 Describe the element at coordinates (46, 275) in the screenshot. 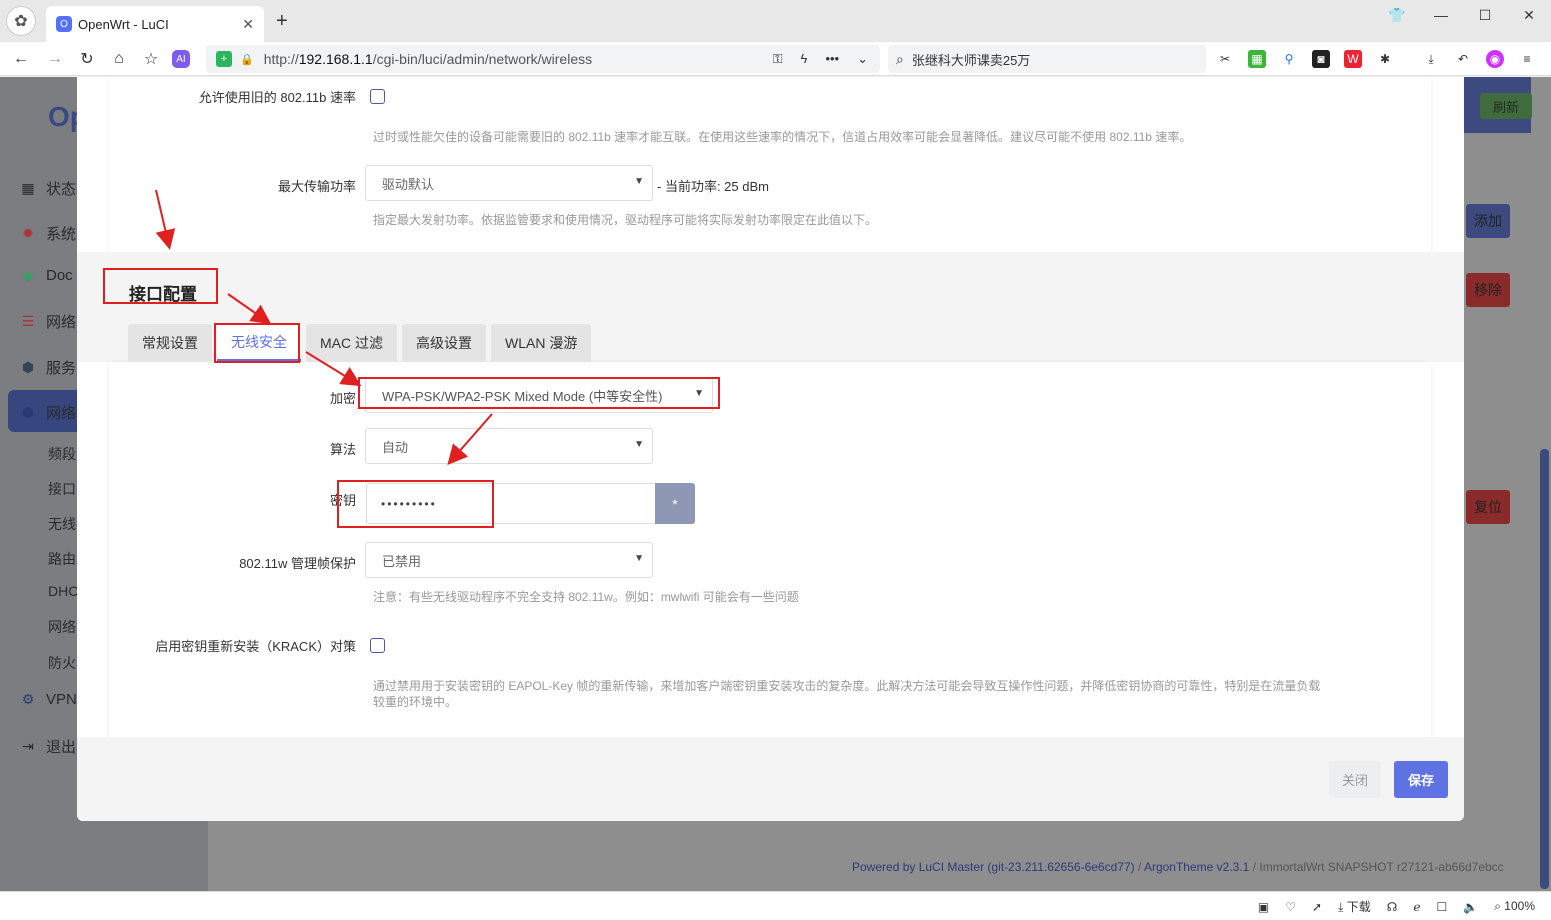

I see `sidebar-item-docker: ◈ Doc` at that location.